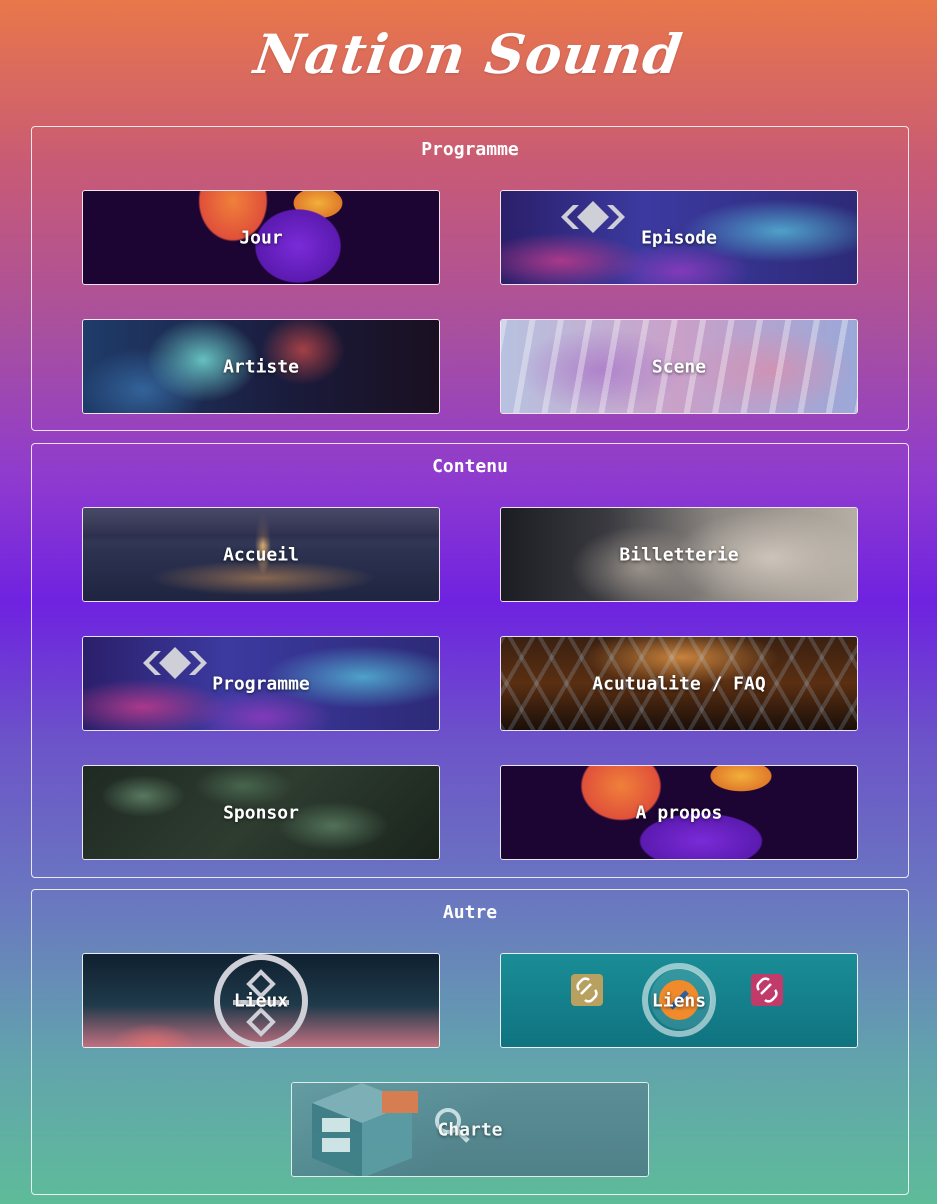 The width and height of the screenshot is (937, 1204). I want to click on card-a-propos-label: A propos, so click(679, 812).